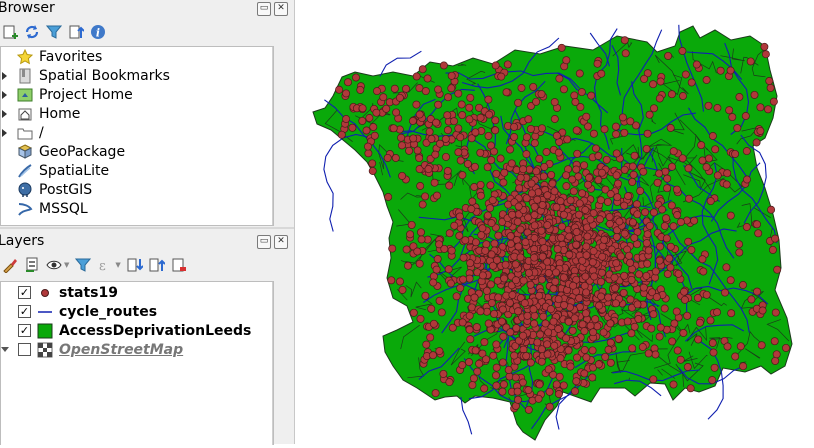 The image size is (814, 448). I want to click on layers-scrollbar, so click(272, 363).